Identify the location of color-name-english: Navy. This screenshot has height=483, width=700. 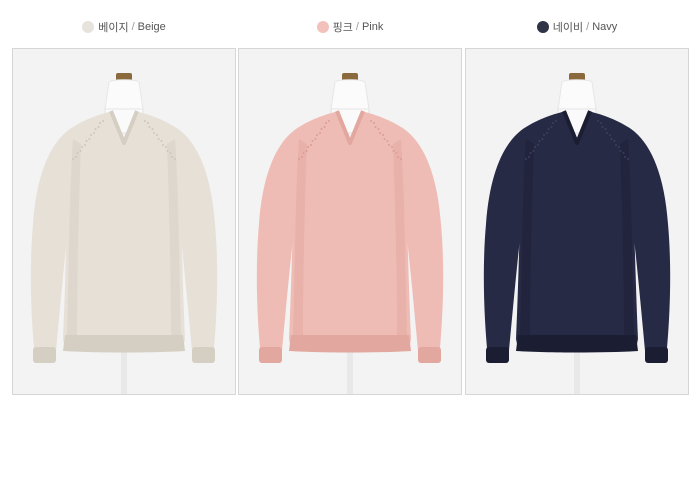
(605, 27).